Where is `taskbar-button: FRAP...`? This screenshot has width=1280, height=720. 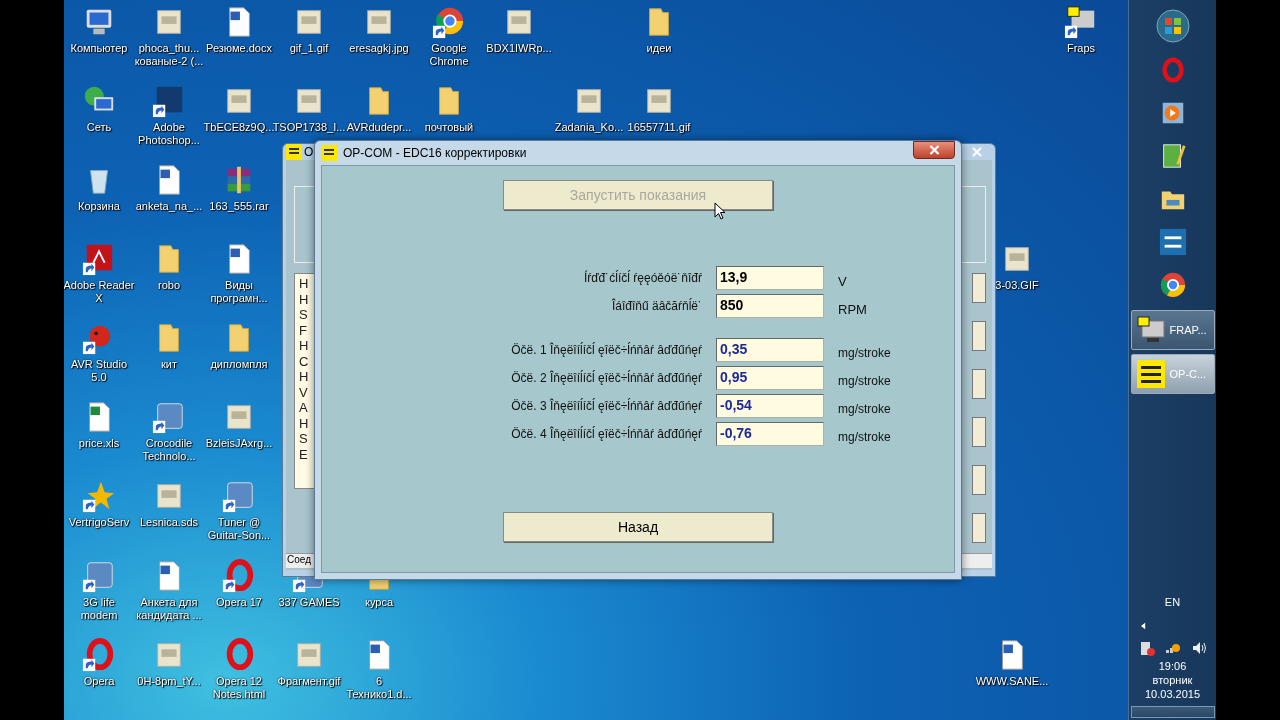
taskbar-button: FRAP... is located at coordinates (1172, 330).